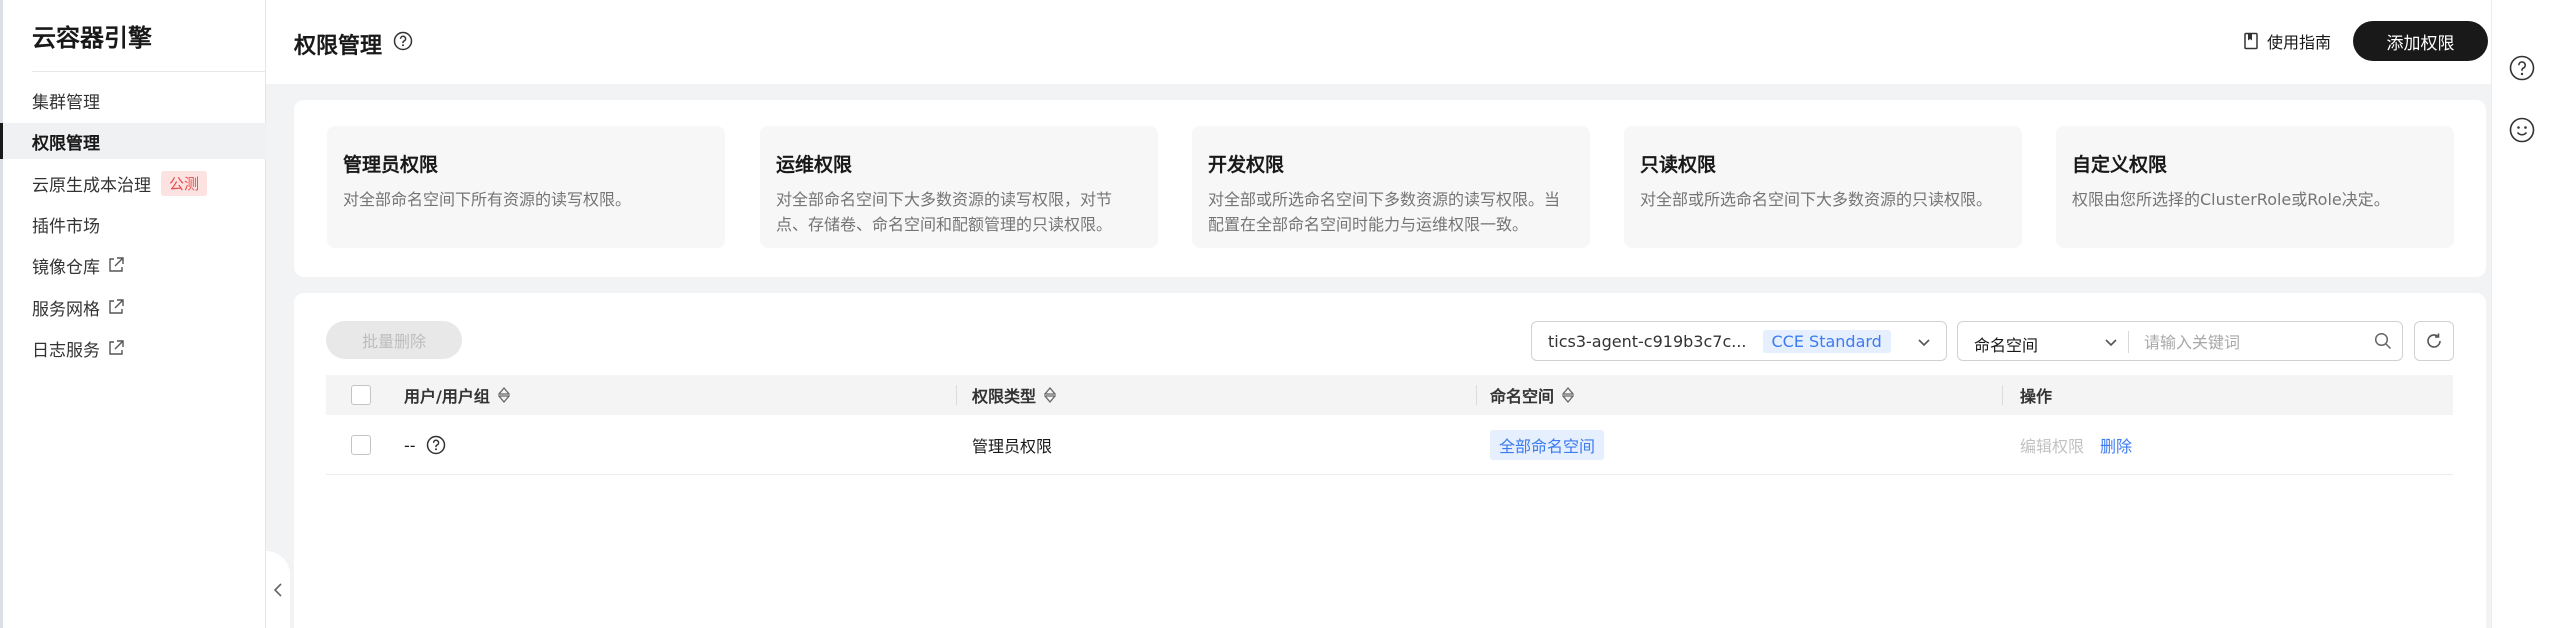  What do you see at coordinates (526, 187) in the screenshot?
I see `permission-card-admin: 管理员权限 对全部命名空间下所有资源的读写权限。` at bounding box center [526, 187].